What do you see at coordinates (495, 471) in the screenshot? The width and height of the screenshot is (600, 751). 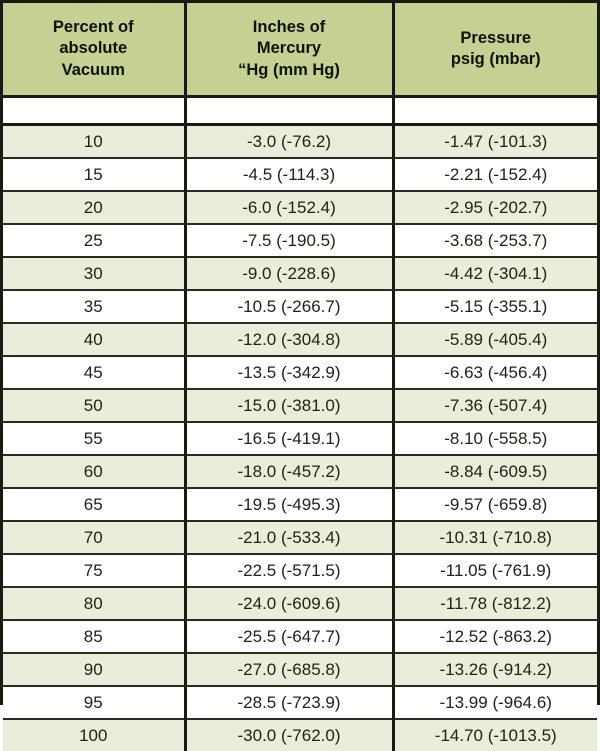 I see `cell-pressure-psig: -8.84 (-609.5)` at bounding box center [495, 471].